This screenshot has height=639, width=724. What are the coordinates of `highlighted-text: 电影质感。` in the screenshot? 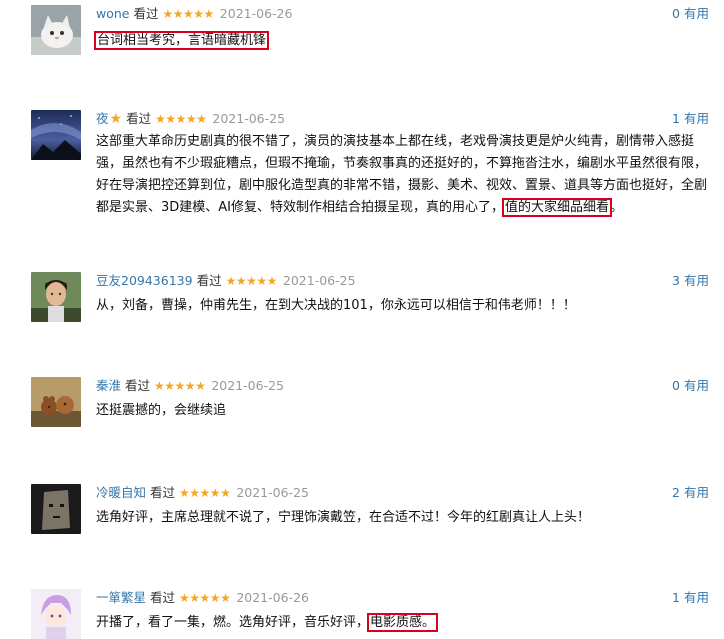 It's located at (403, 622).